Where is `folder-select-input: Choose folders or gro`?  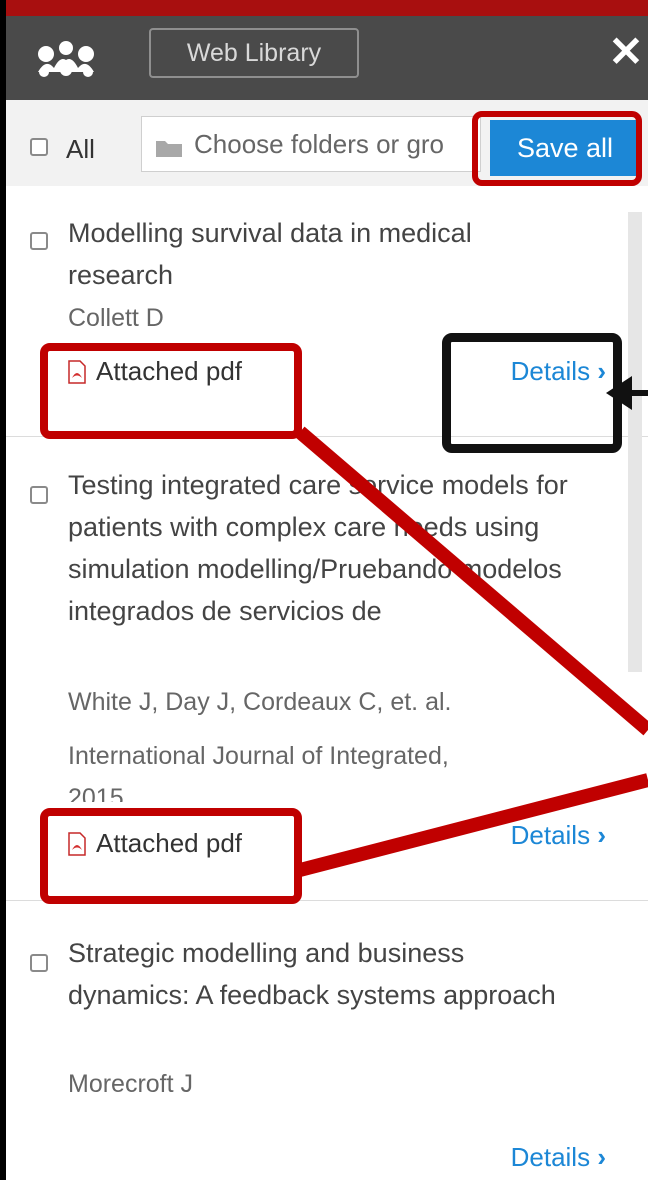 folder-select-input: Choose folders or gro is located at coordinates (311, 144).